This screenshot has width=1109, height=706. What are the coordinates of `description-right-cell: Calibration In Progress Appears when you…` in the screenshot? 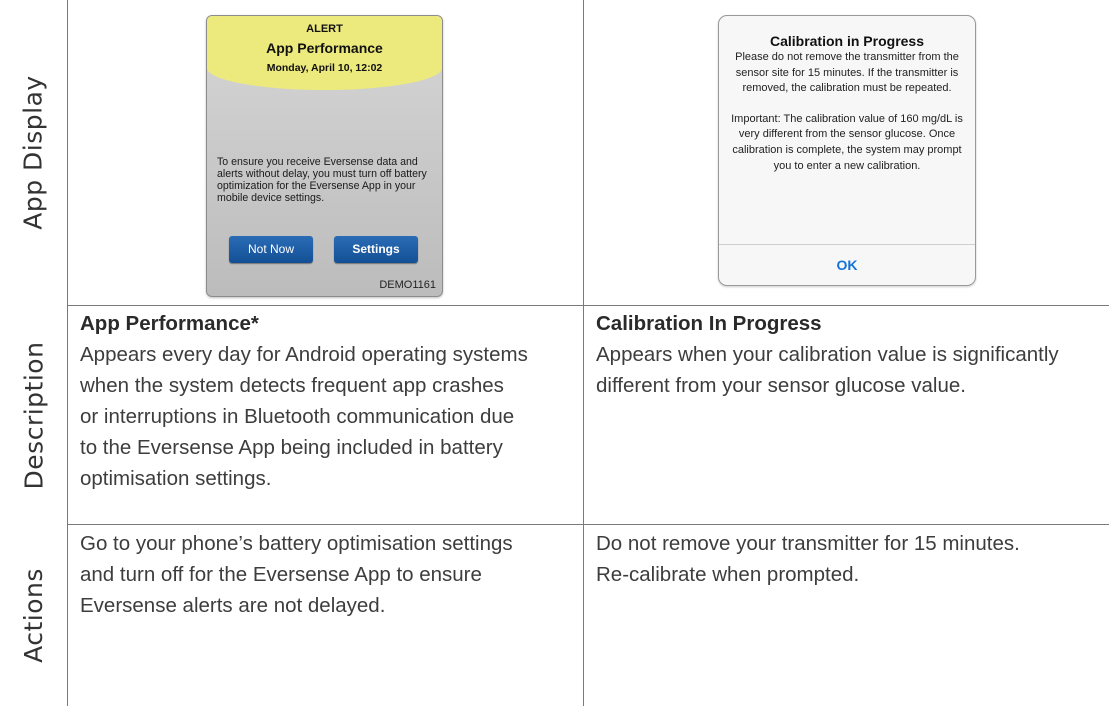 It's located at (848, 354).